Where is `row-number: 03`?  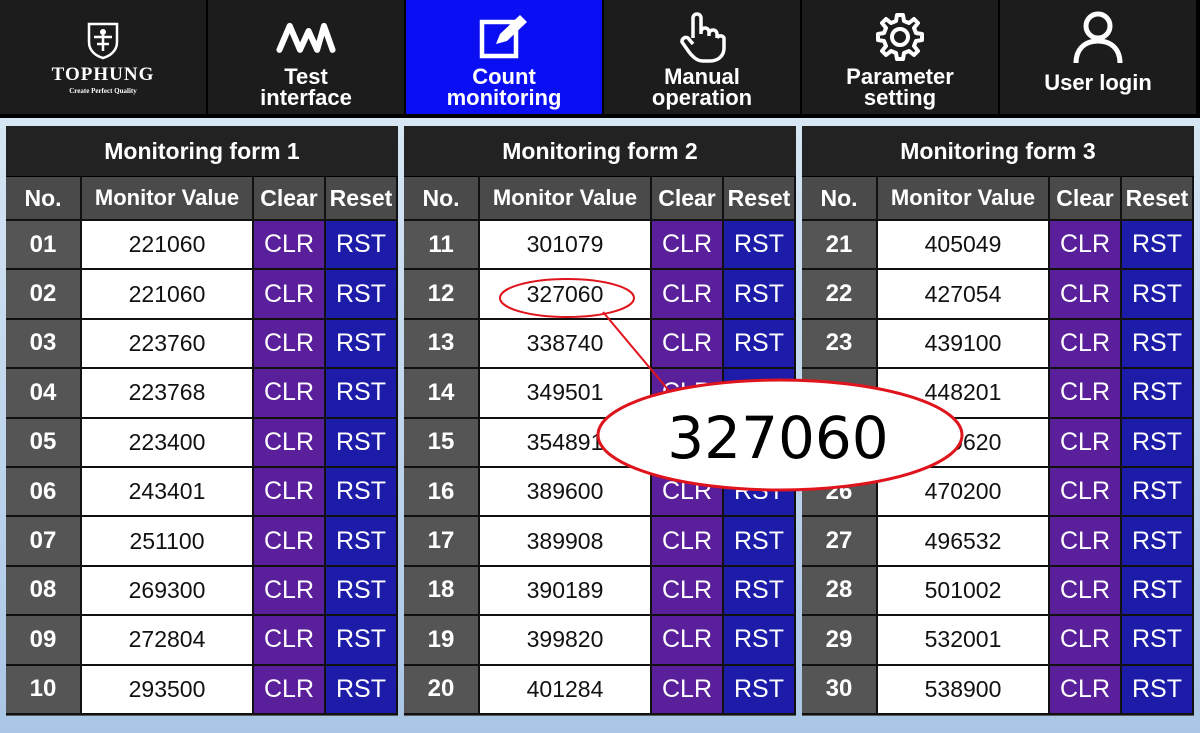
row-number: 03 is located at coordinates (44, 344).